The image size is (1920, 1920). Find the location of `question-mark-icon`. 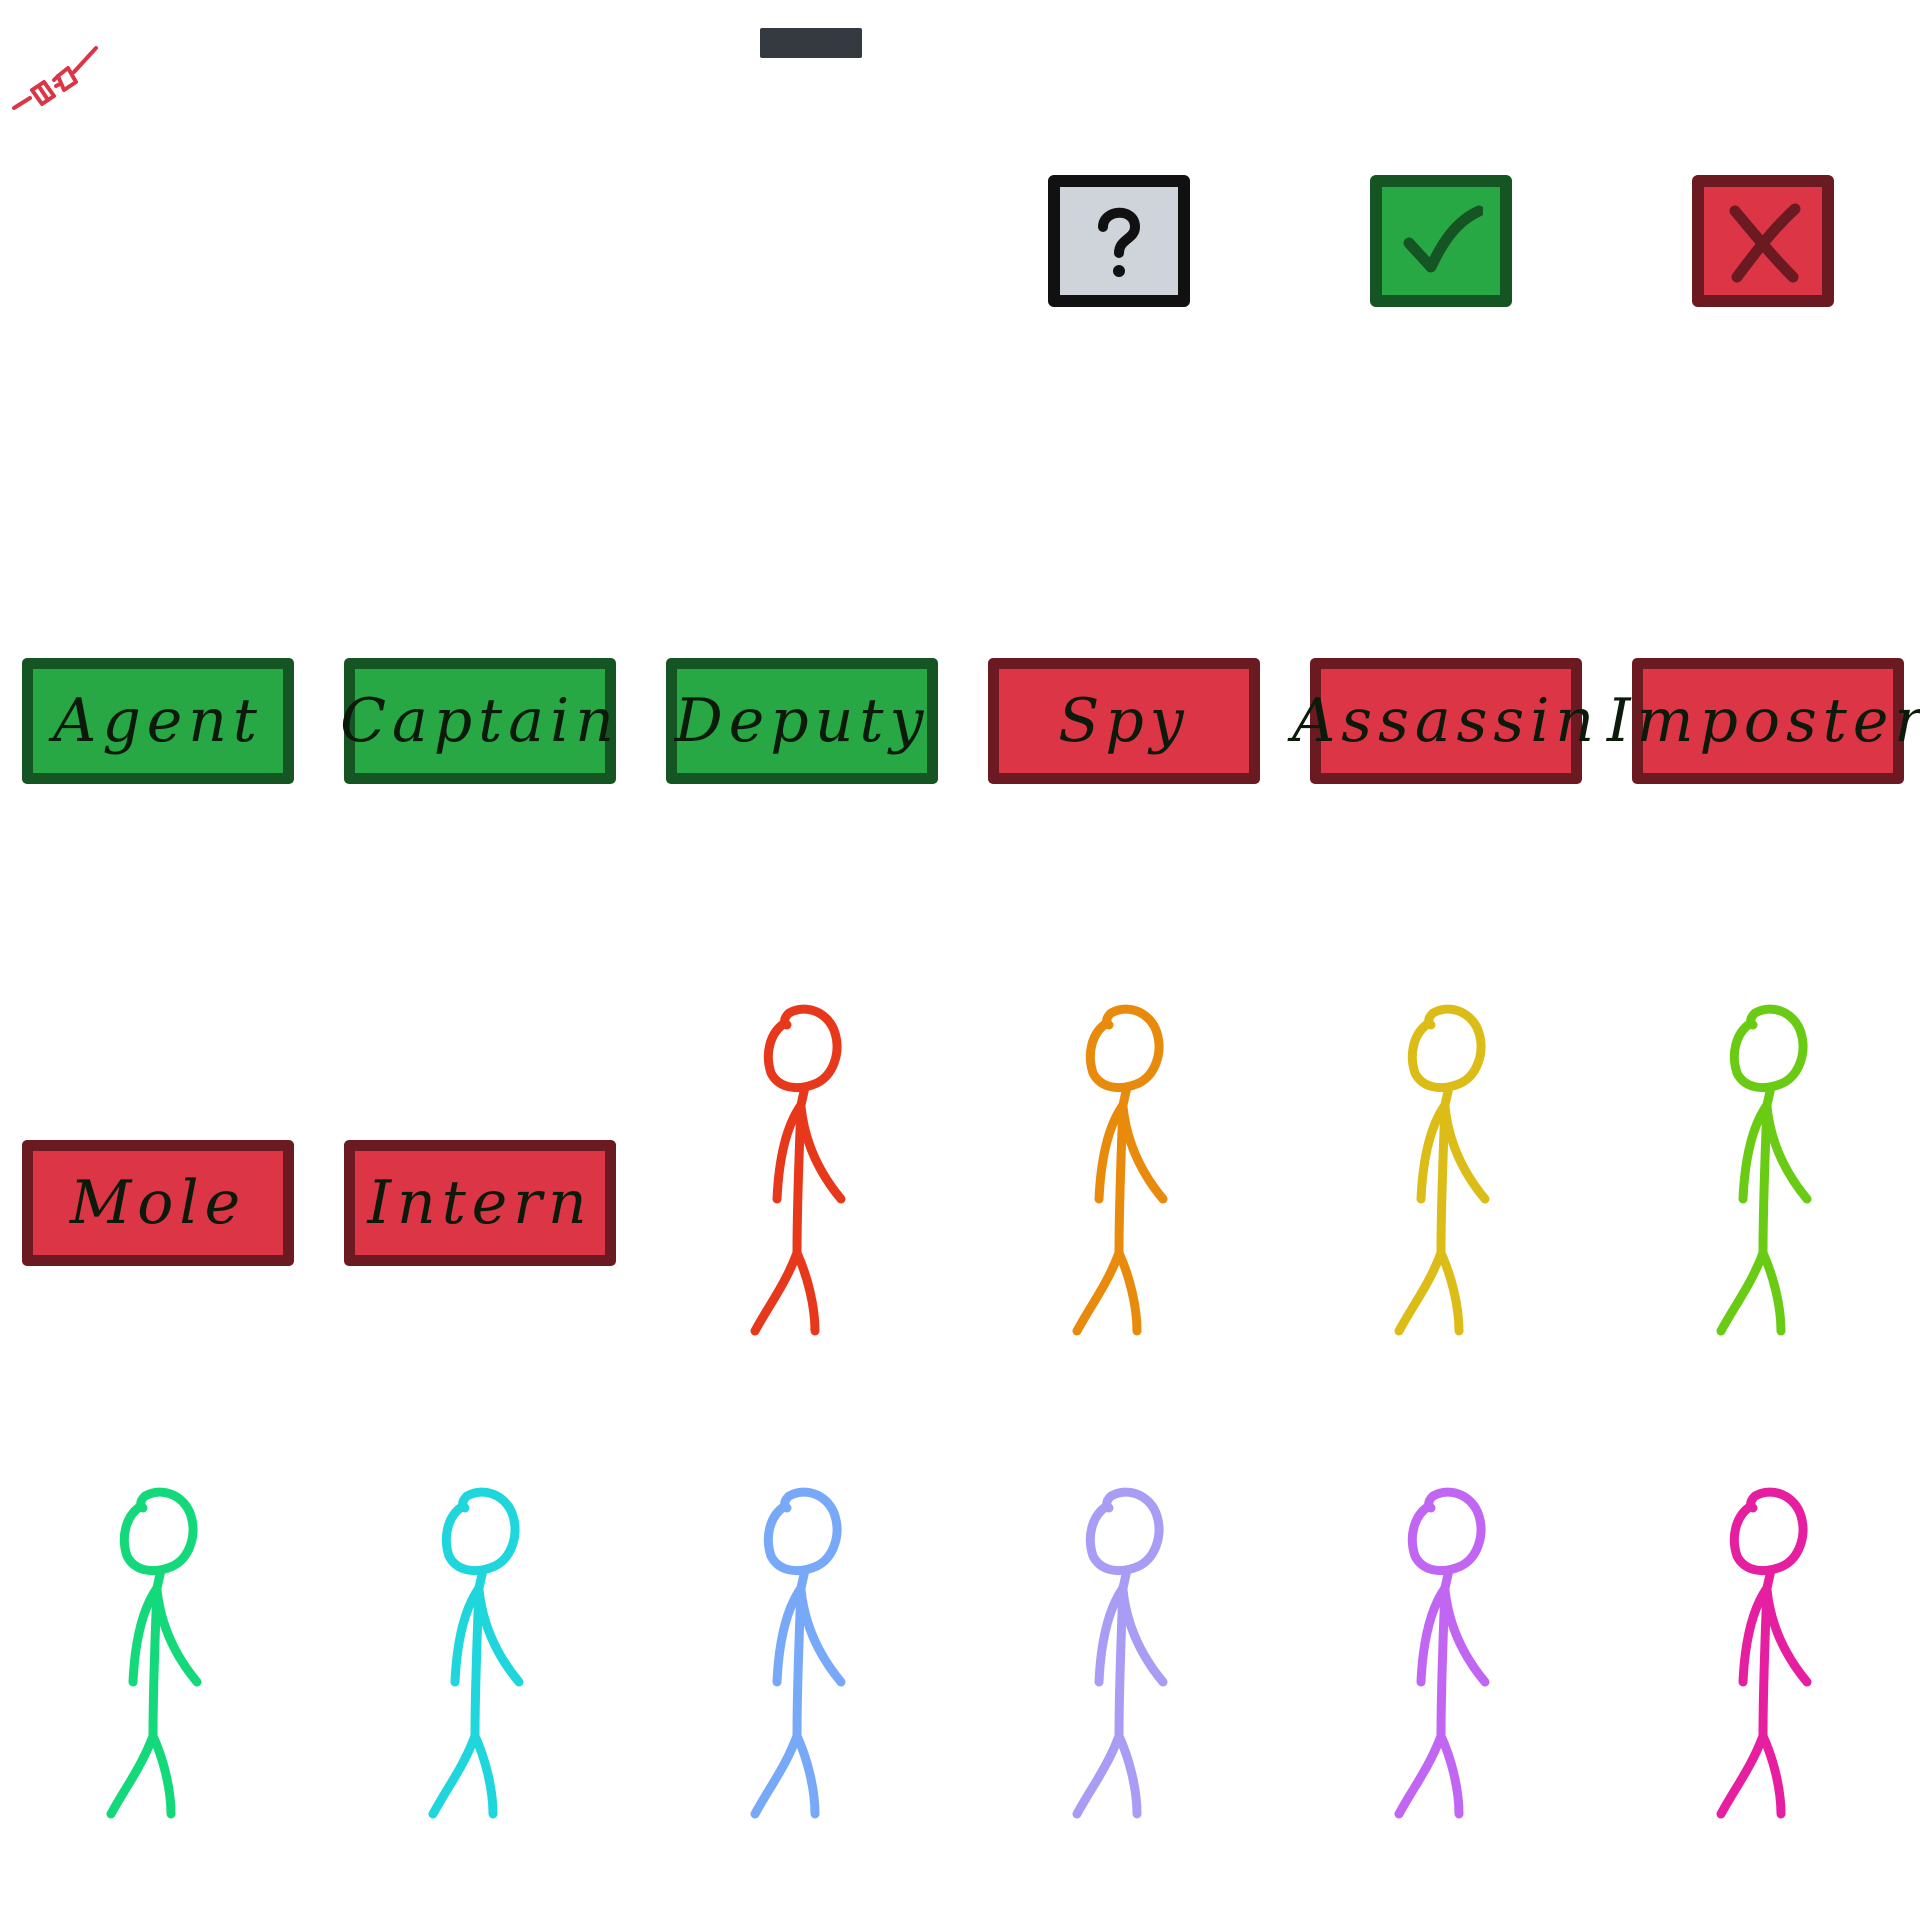

question-mark-icon is located at coordinates (1119, 242).